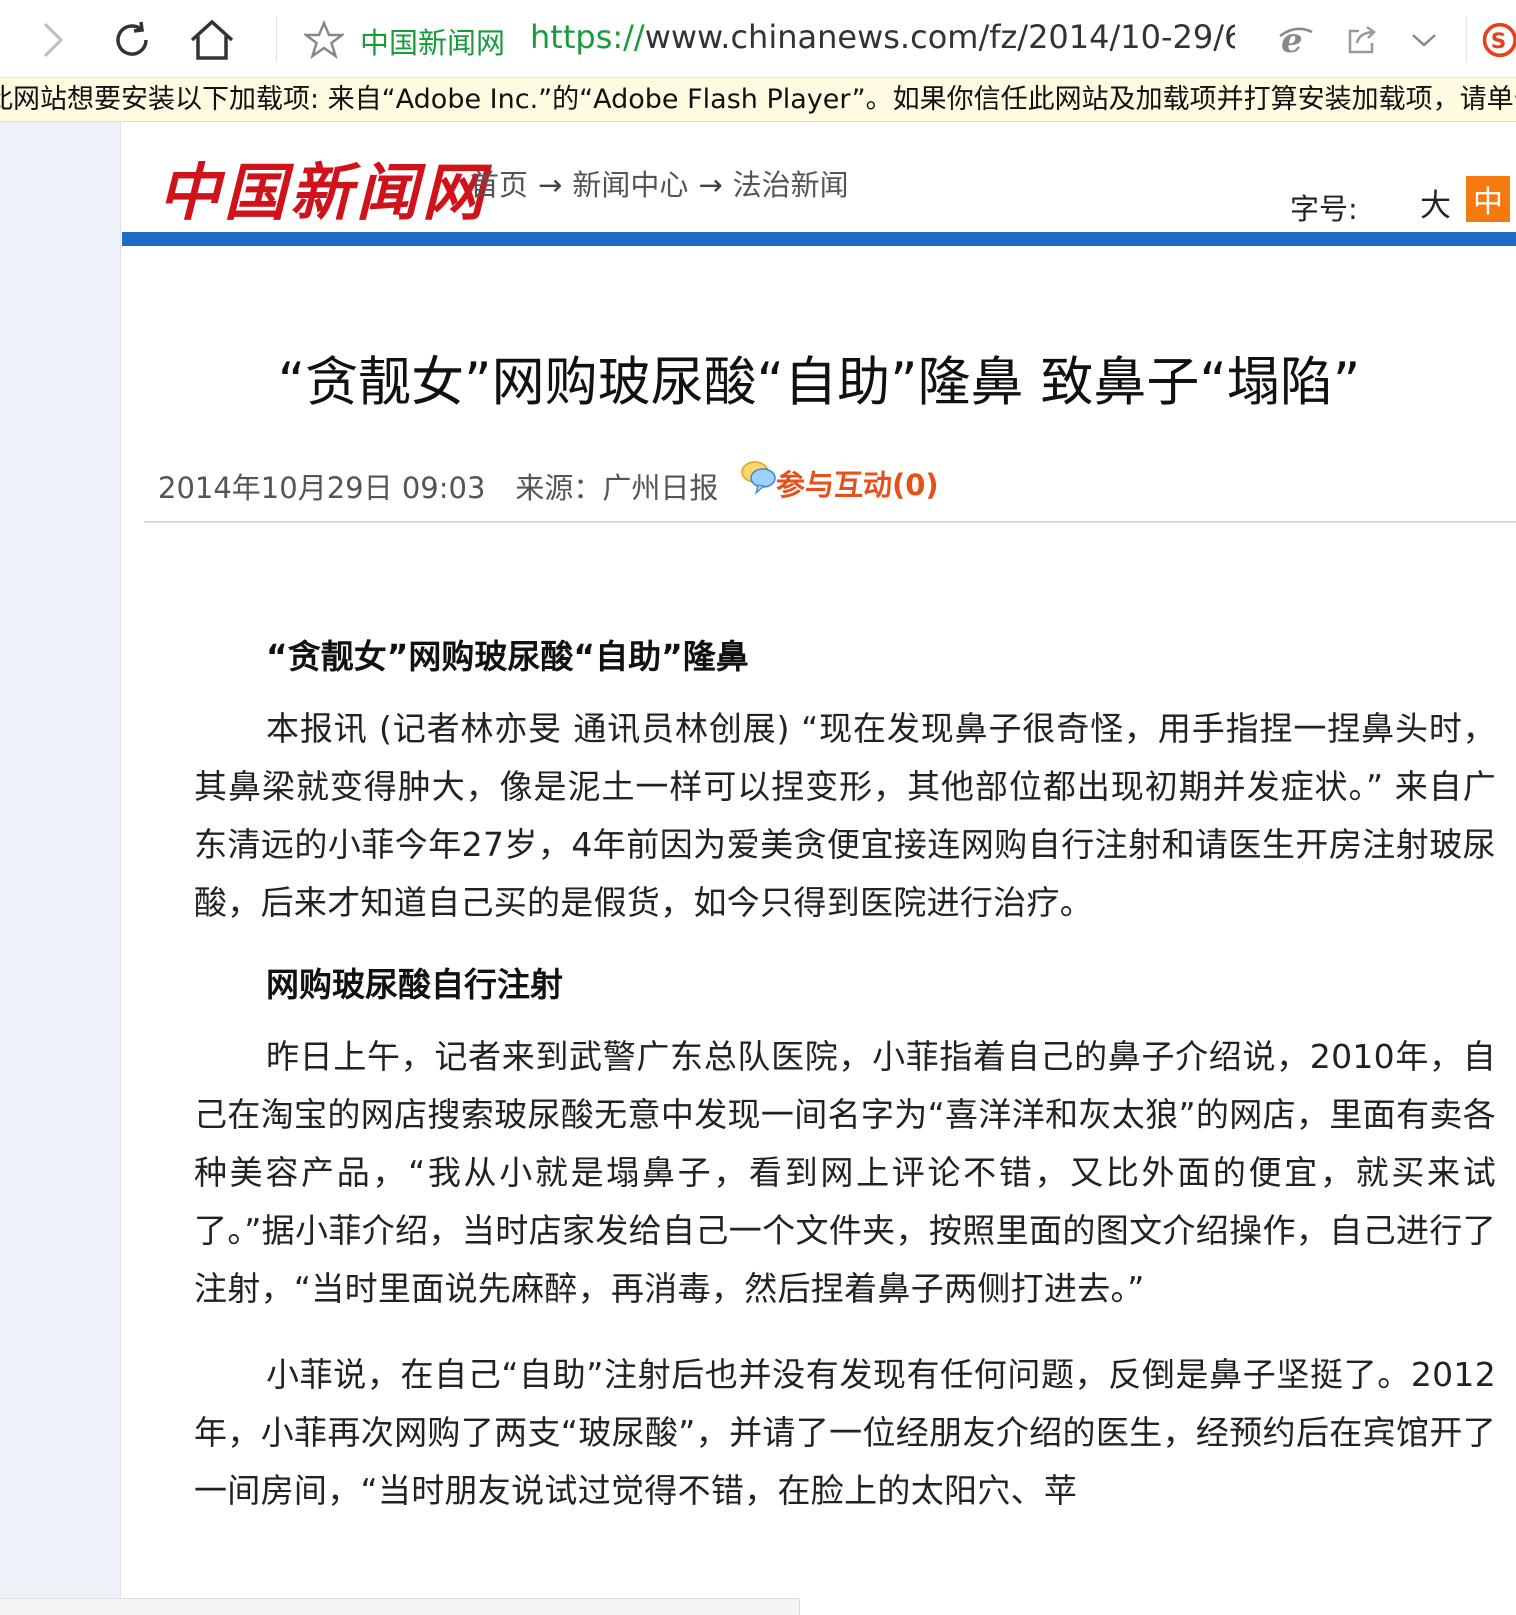 Image resolution: width=1516 pixels, height=1615 pixels. What do you see at coordinates (507, 656) in the screenshot?
I see `section-heading-1: “贪靓女”网购玻尿酸“自助”隆鼻` at bounding box center [507, 656].